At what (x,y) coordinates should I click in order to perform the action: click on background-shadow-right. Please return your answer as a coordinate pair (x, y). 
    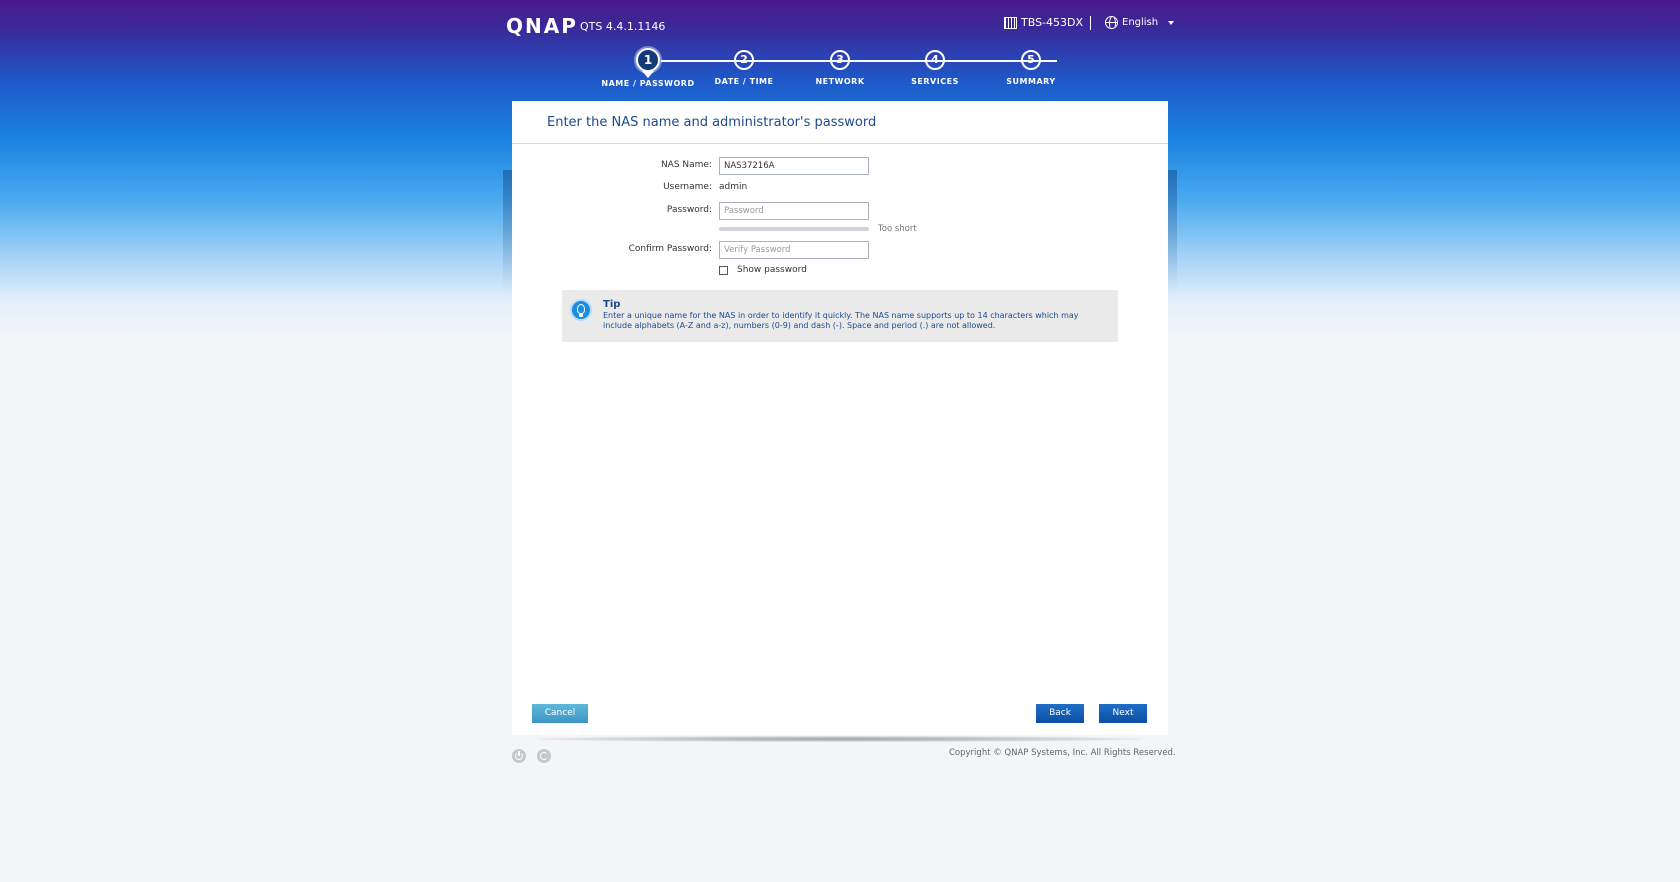
    Looking at the image, I should click on (1172, 230).